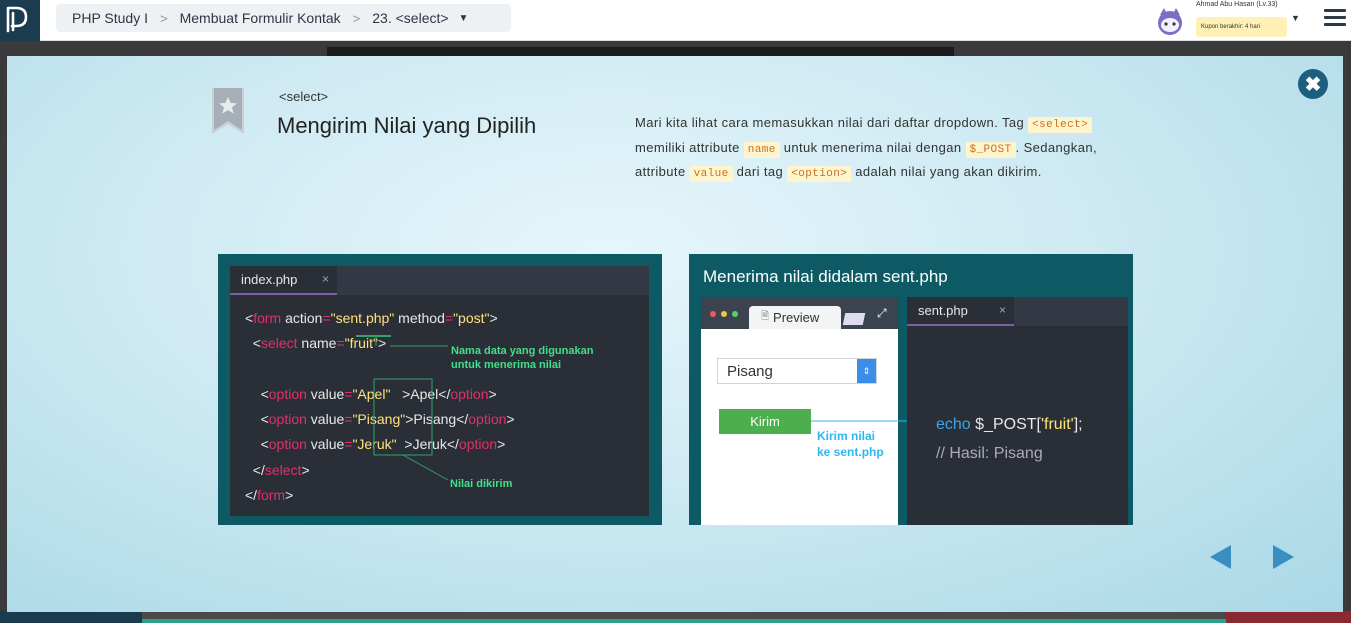  What do you see at coordinates (797, 371) in the screenshot?
I see `fruit-select: Pisang ⇕` at bounding box center [797, 371].